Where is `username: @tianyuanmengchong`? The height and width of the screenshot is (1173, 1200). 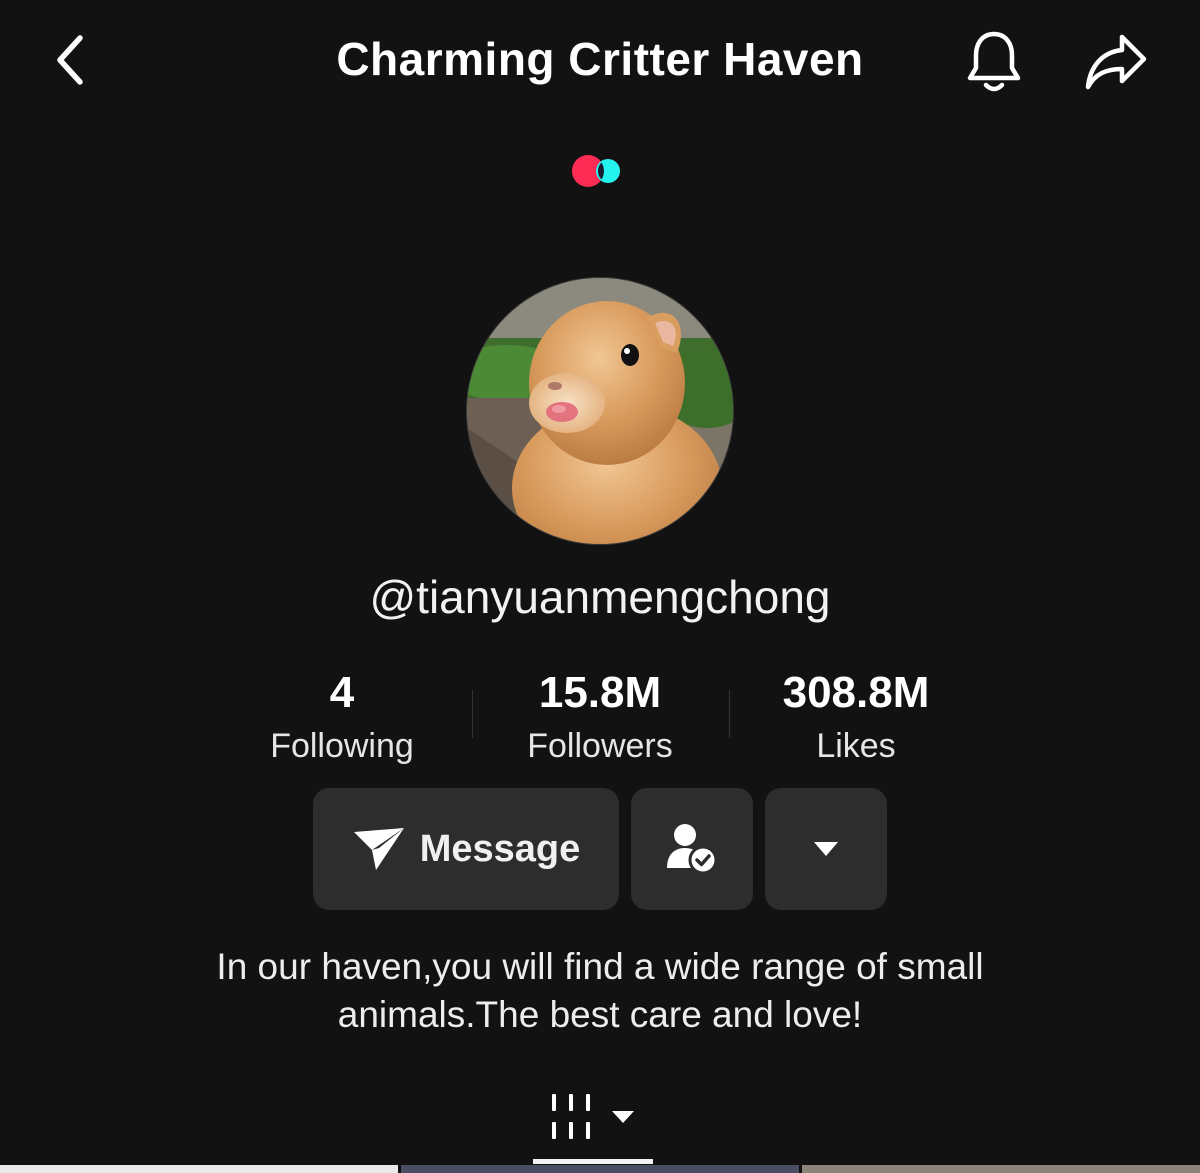
username: @tianyuanmengchong is located at coordinates (600, 597).